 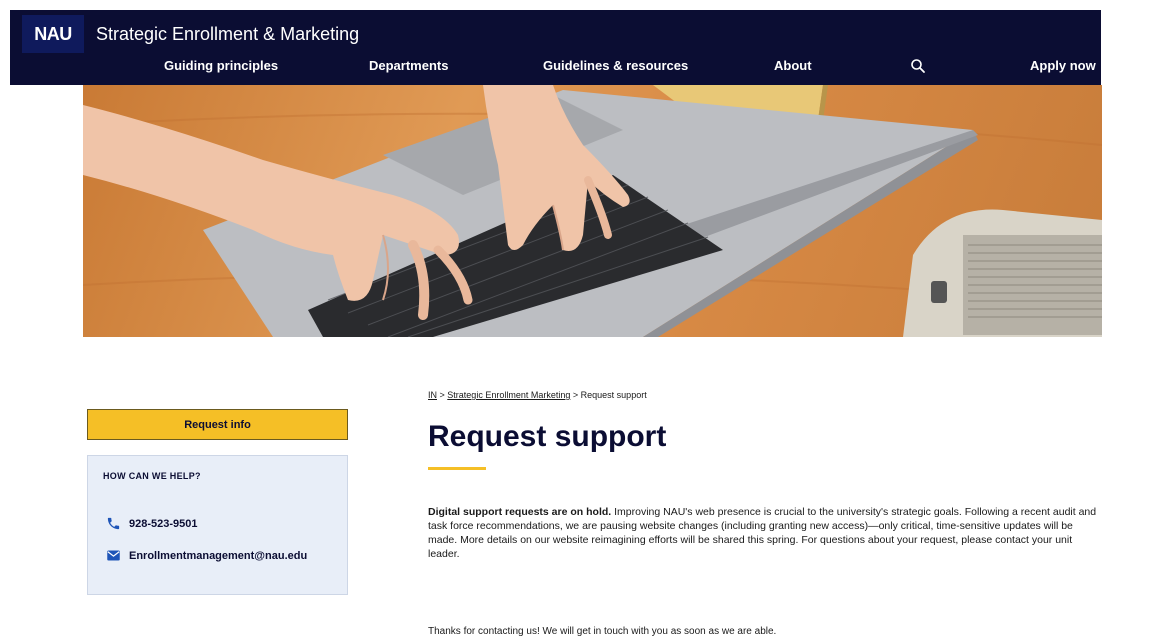 What do you see at coordinates (53, 34) in the screenshot?
I see `nau-logo: NAU` at bounding box center [53, 34].